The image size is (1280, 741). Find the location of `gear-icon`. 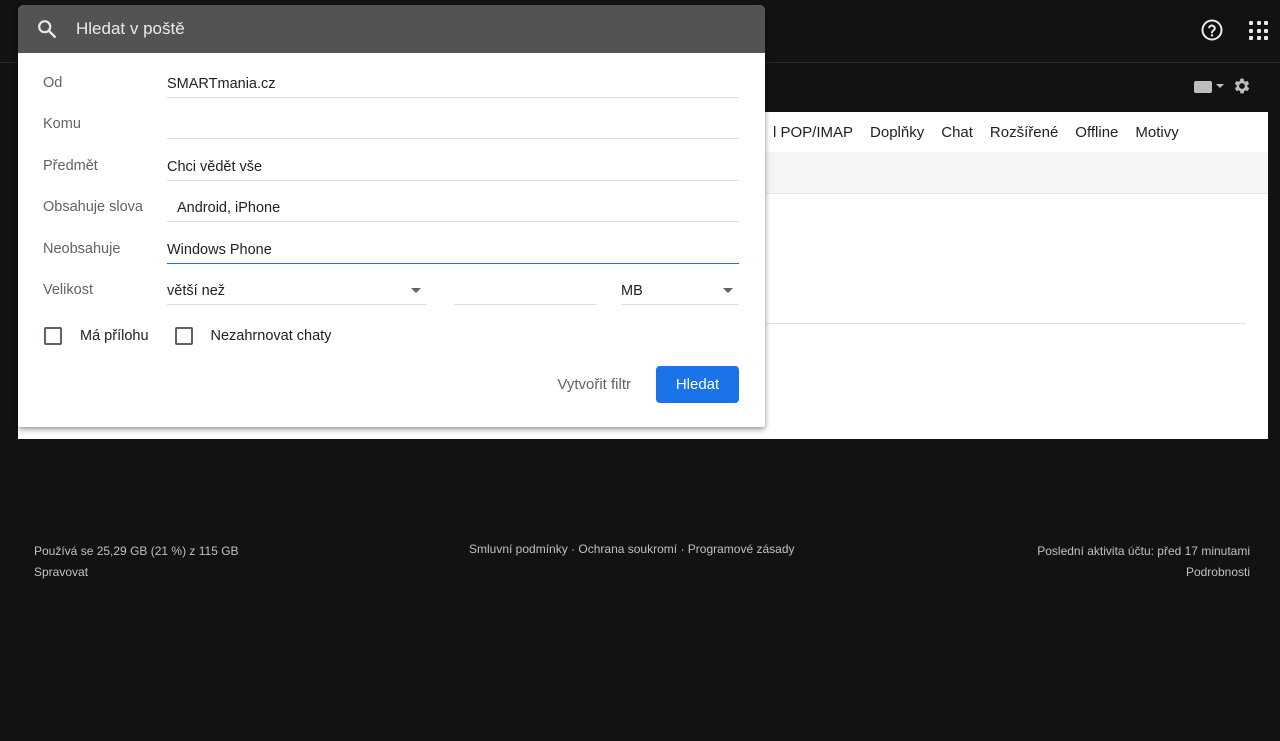

gear-icon is located at coordinates (1242, 86).